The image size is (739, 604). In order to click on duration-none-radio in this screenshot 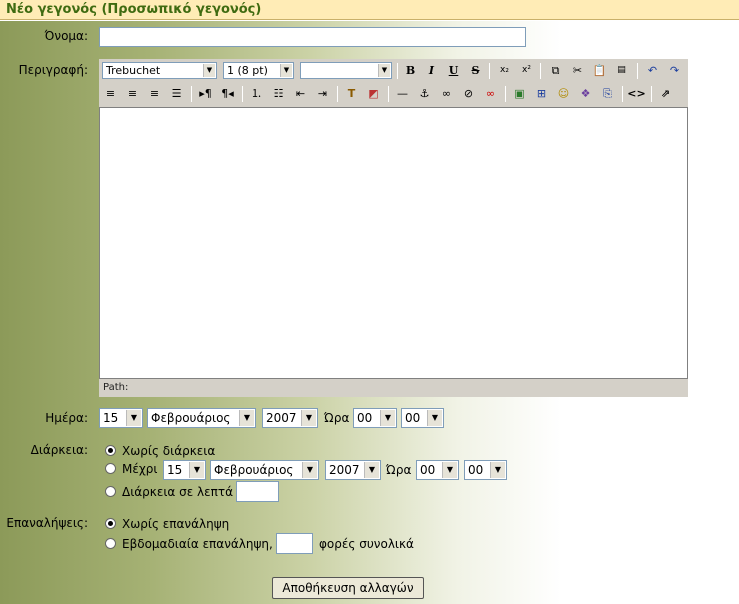, I will do `click(110, 450)`.